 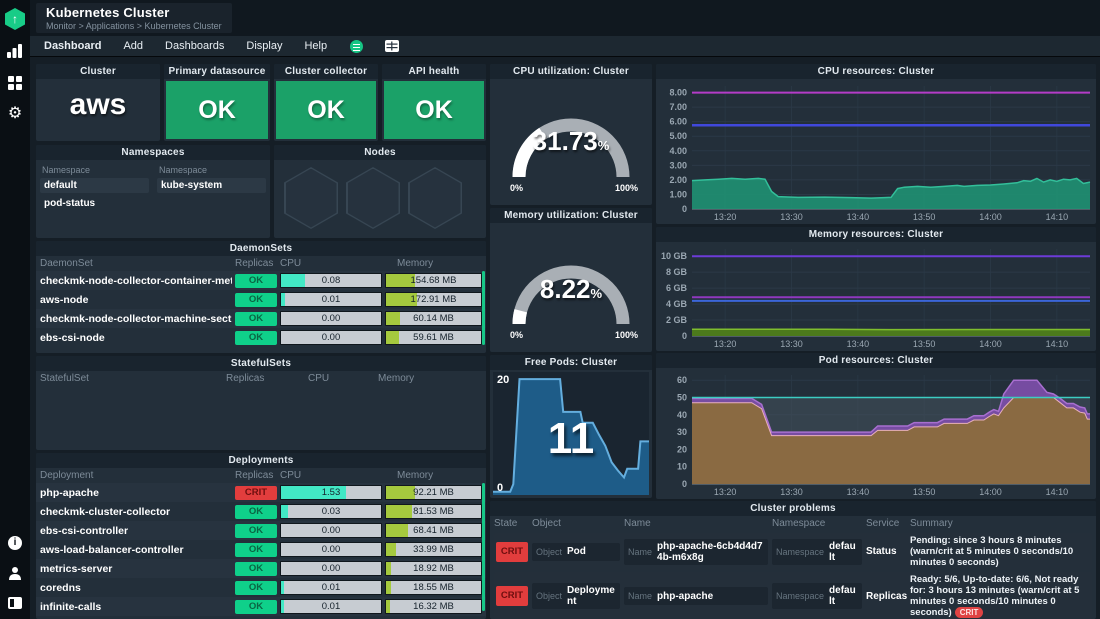 I want to click on menu-display: Display, so click(x=264, y=46).